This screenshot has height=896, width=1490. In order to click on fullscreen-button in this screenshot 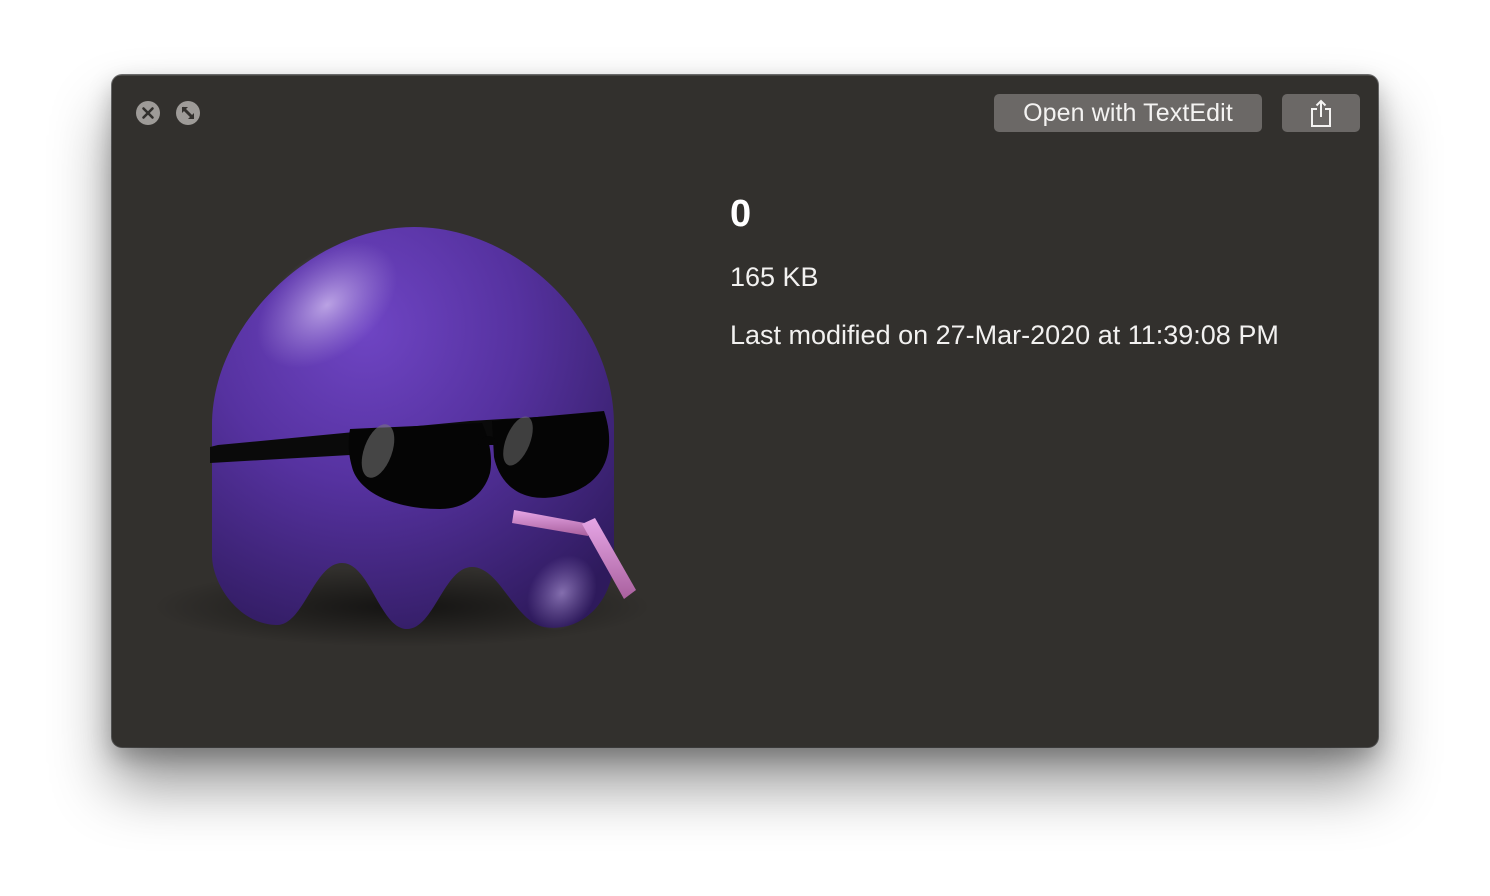, I will do `click(188, 113)`.